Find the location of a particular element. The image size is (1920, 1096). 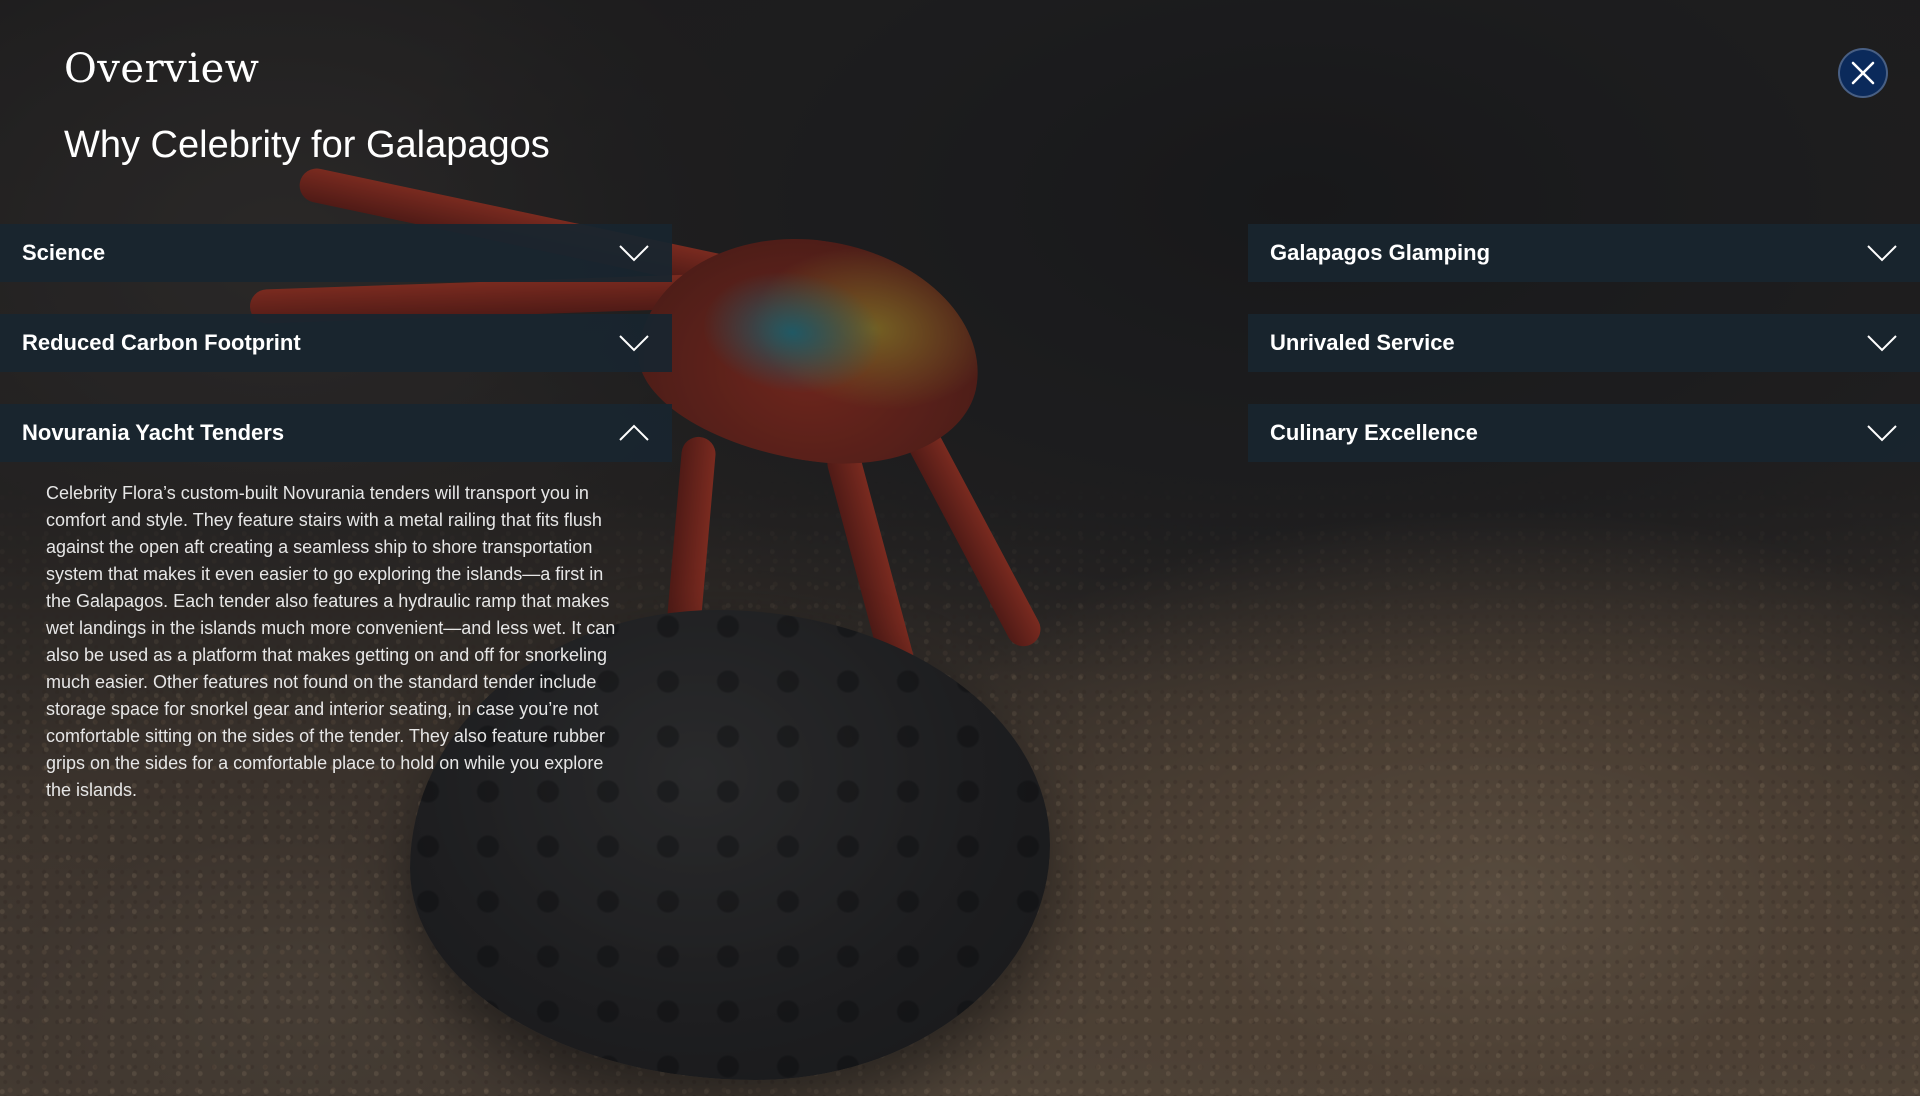

close-icon is located at coordinates (1863, 73).